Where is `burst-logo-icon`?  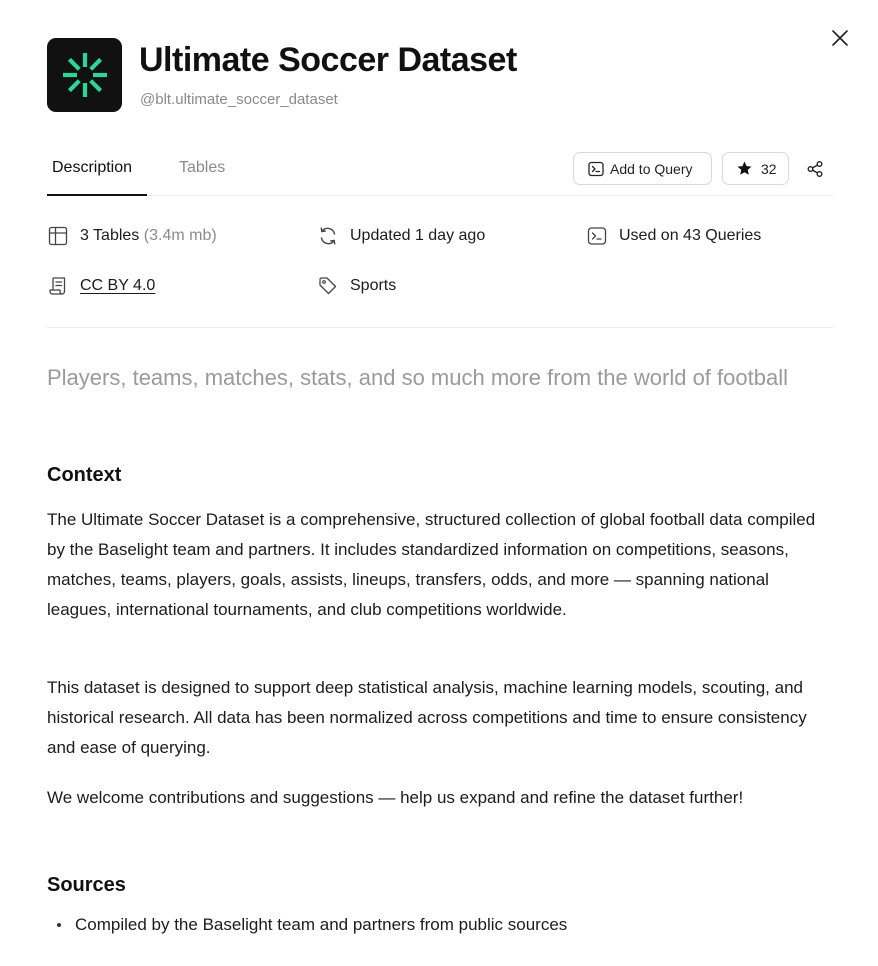
burst-logo-icon is located at coordinates (84, 75).